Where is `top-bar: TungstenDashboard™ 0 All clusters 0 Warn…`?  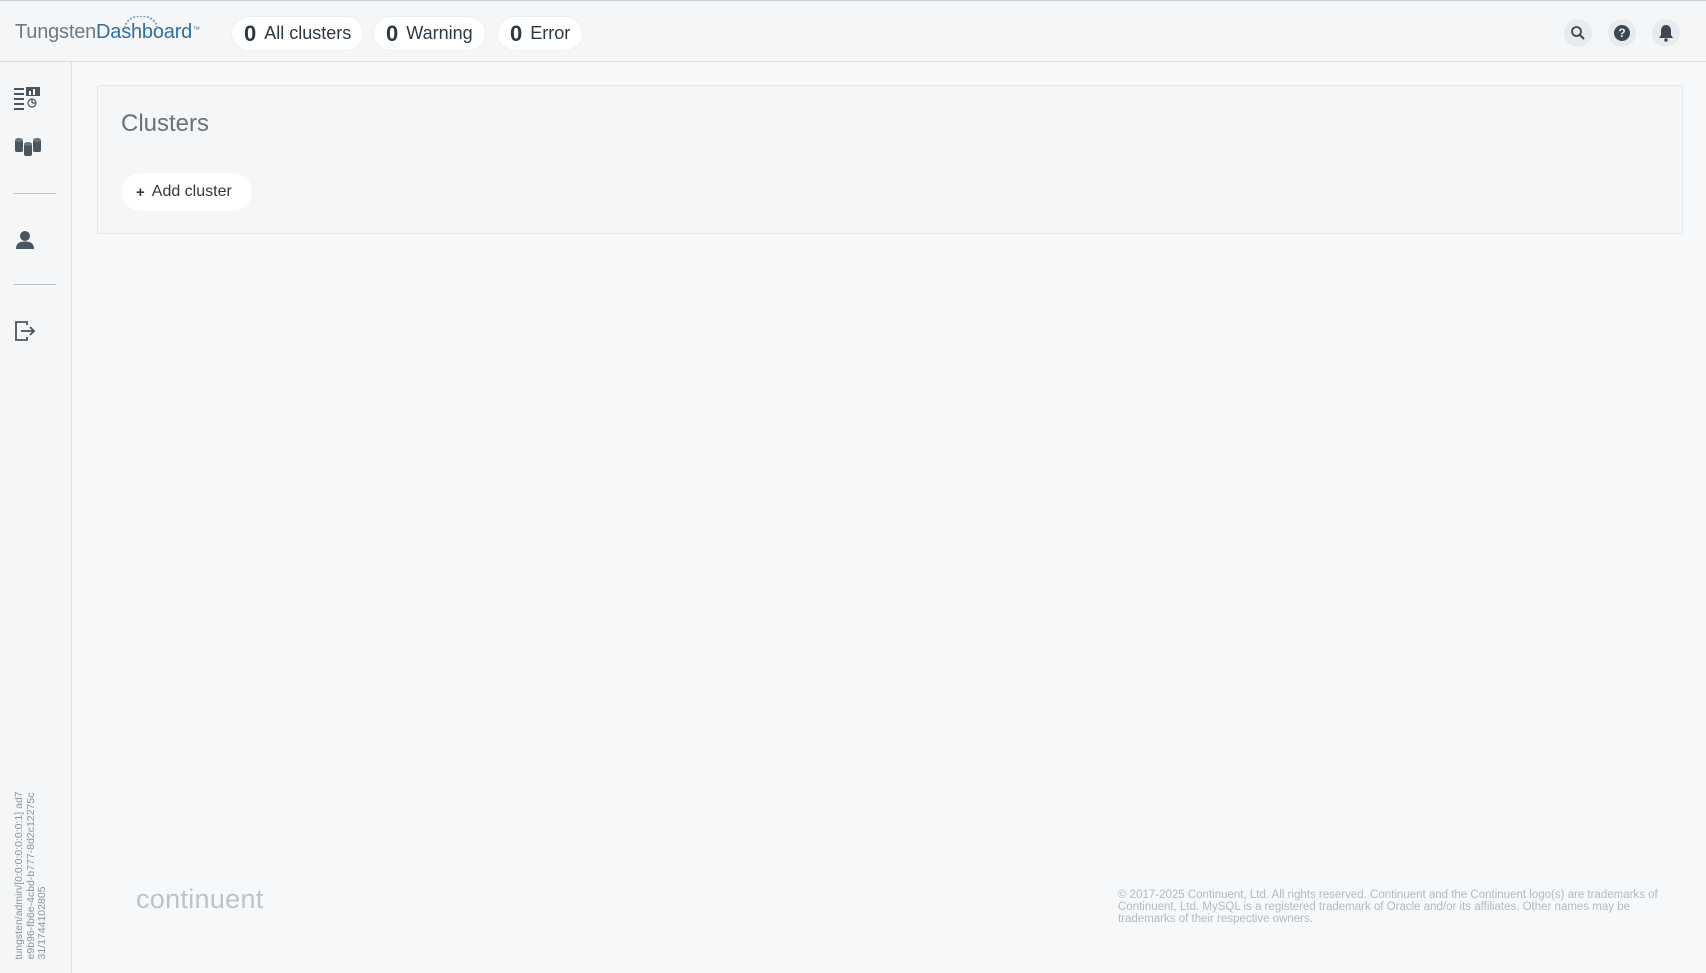 top-bar: TungstenDashboard™ 0 All clusters 0 Warn… is located at coordinates (853, 31).